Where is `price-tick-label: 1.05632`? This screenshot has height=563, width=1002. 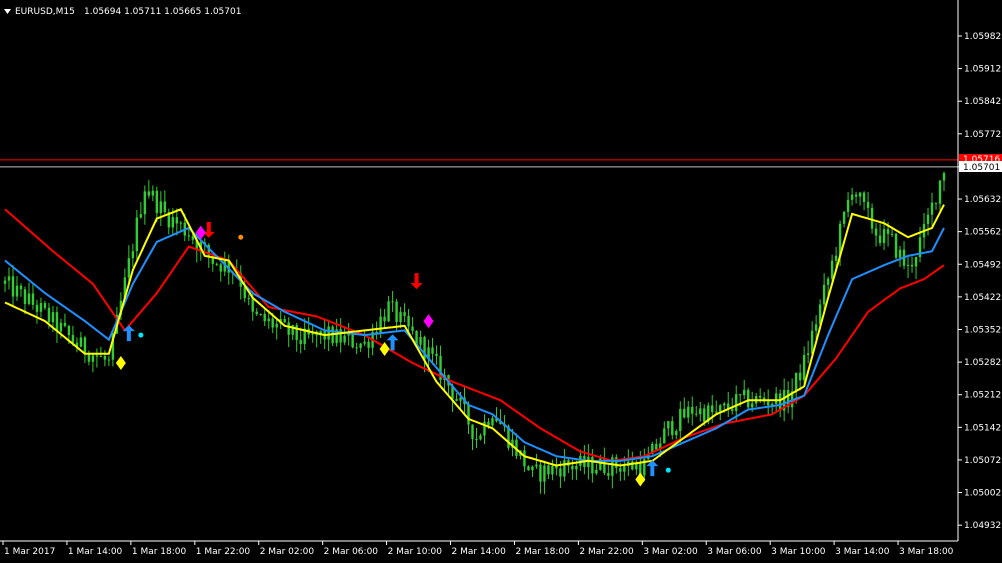
price-tick-label: 1.05632 is located at coordinates (982, 200).